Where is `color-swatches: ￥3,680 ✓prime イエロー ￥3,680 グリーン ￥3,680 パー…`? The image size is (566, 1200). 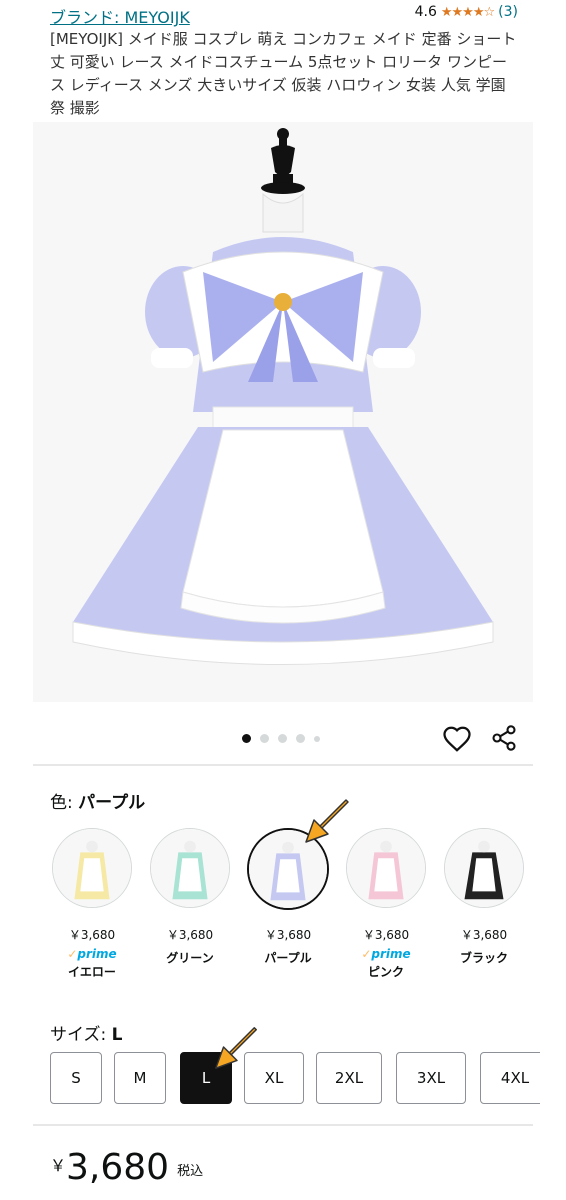 color-swatches: ￥3,680 ✓prime イエロー ￥3,680 グリーン ￥3,680 パー… is located at coordinates (308, 913).